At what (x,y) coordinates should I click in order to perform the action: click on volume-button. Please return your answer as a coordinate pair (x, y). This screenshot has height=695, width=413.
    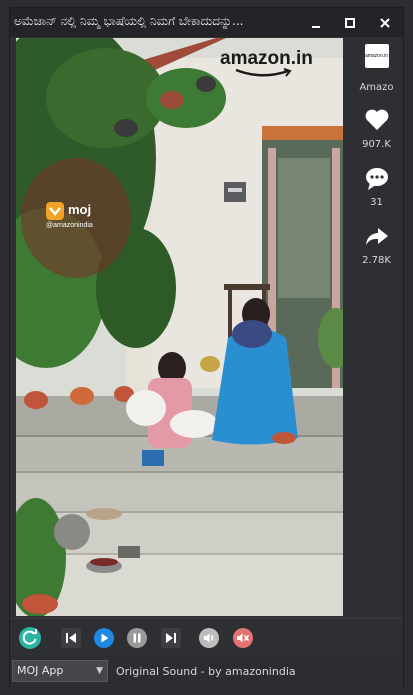
    Looking at the image, I should click on (209, 638).